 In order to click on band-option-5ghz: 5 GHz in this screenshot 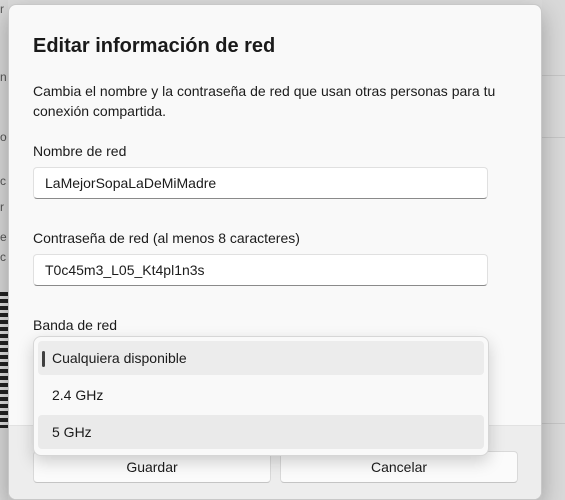, I will do `click(261, 432)`.